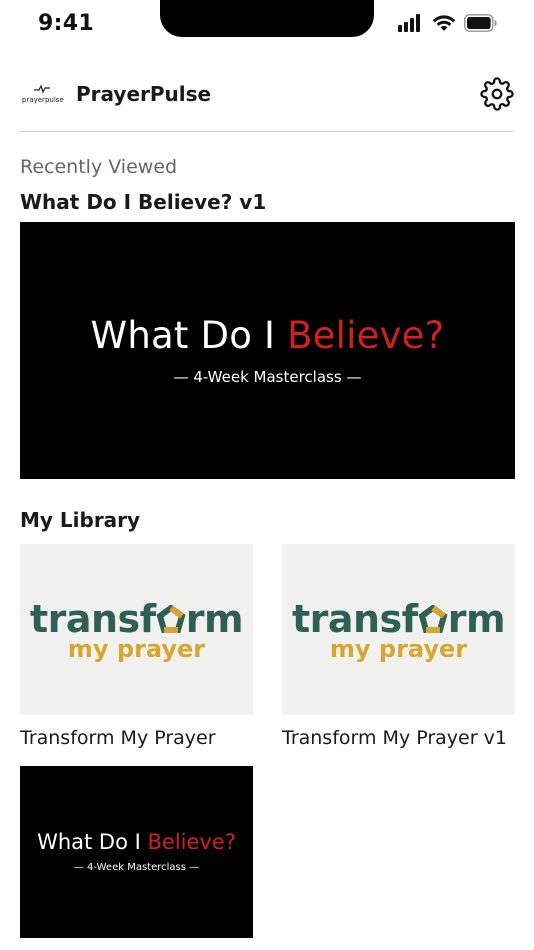  I want to click on settings-button, so click(497, 94).